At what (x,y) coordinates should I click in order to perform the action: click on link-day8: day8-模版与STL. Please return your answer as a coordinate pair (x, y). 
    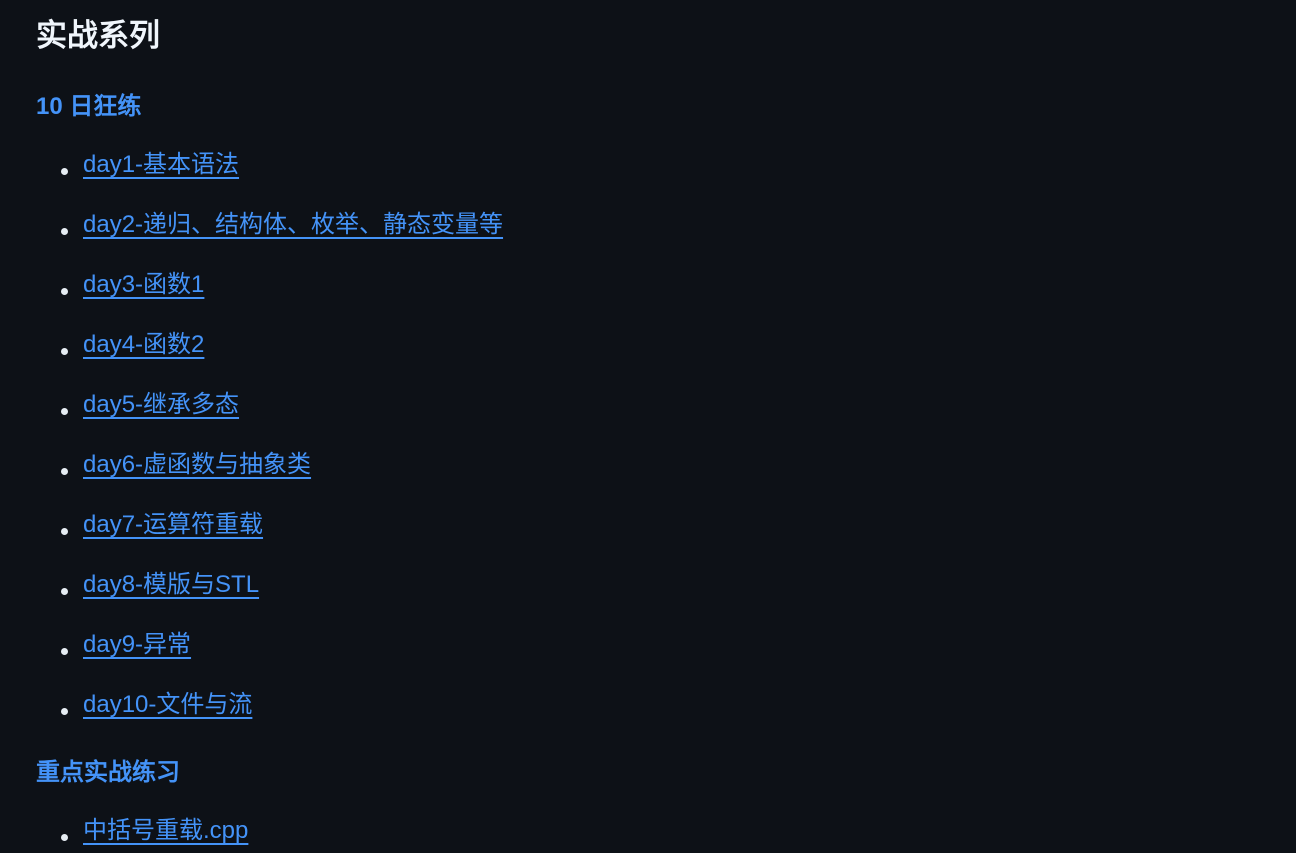
    Looking at the image, I should click on (171, 585).